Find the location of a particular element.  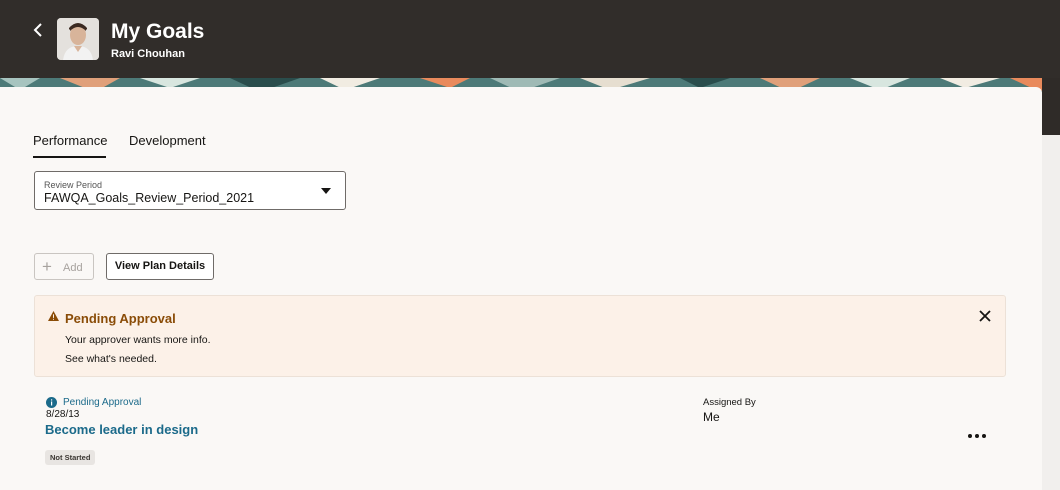

add-button: + Add is located at coordinates (64, 266).